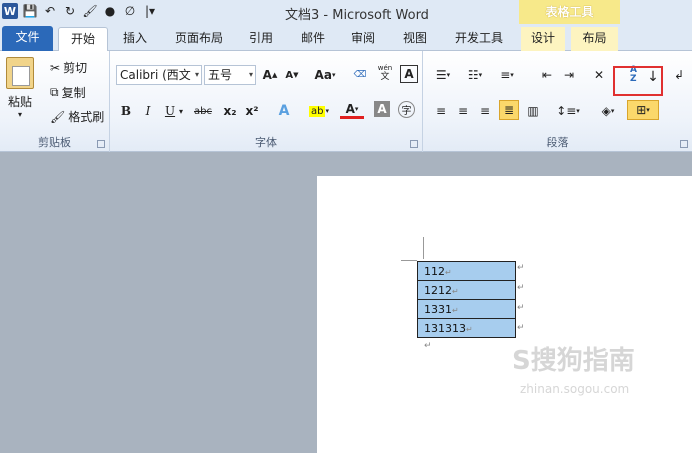  I want to click on crop-mark-vertical, so click(423, 248).